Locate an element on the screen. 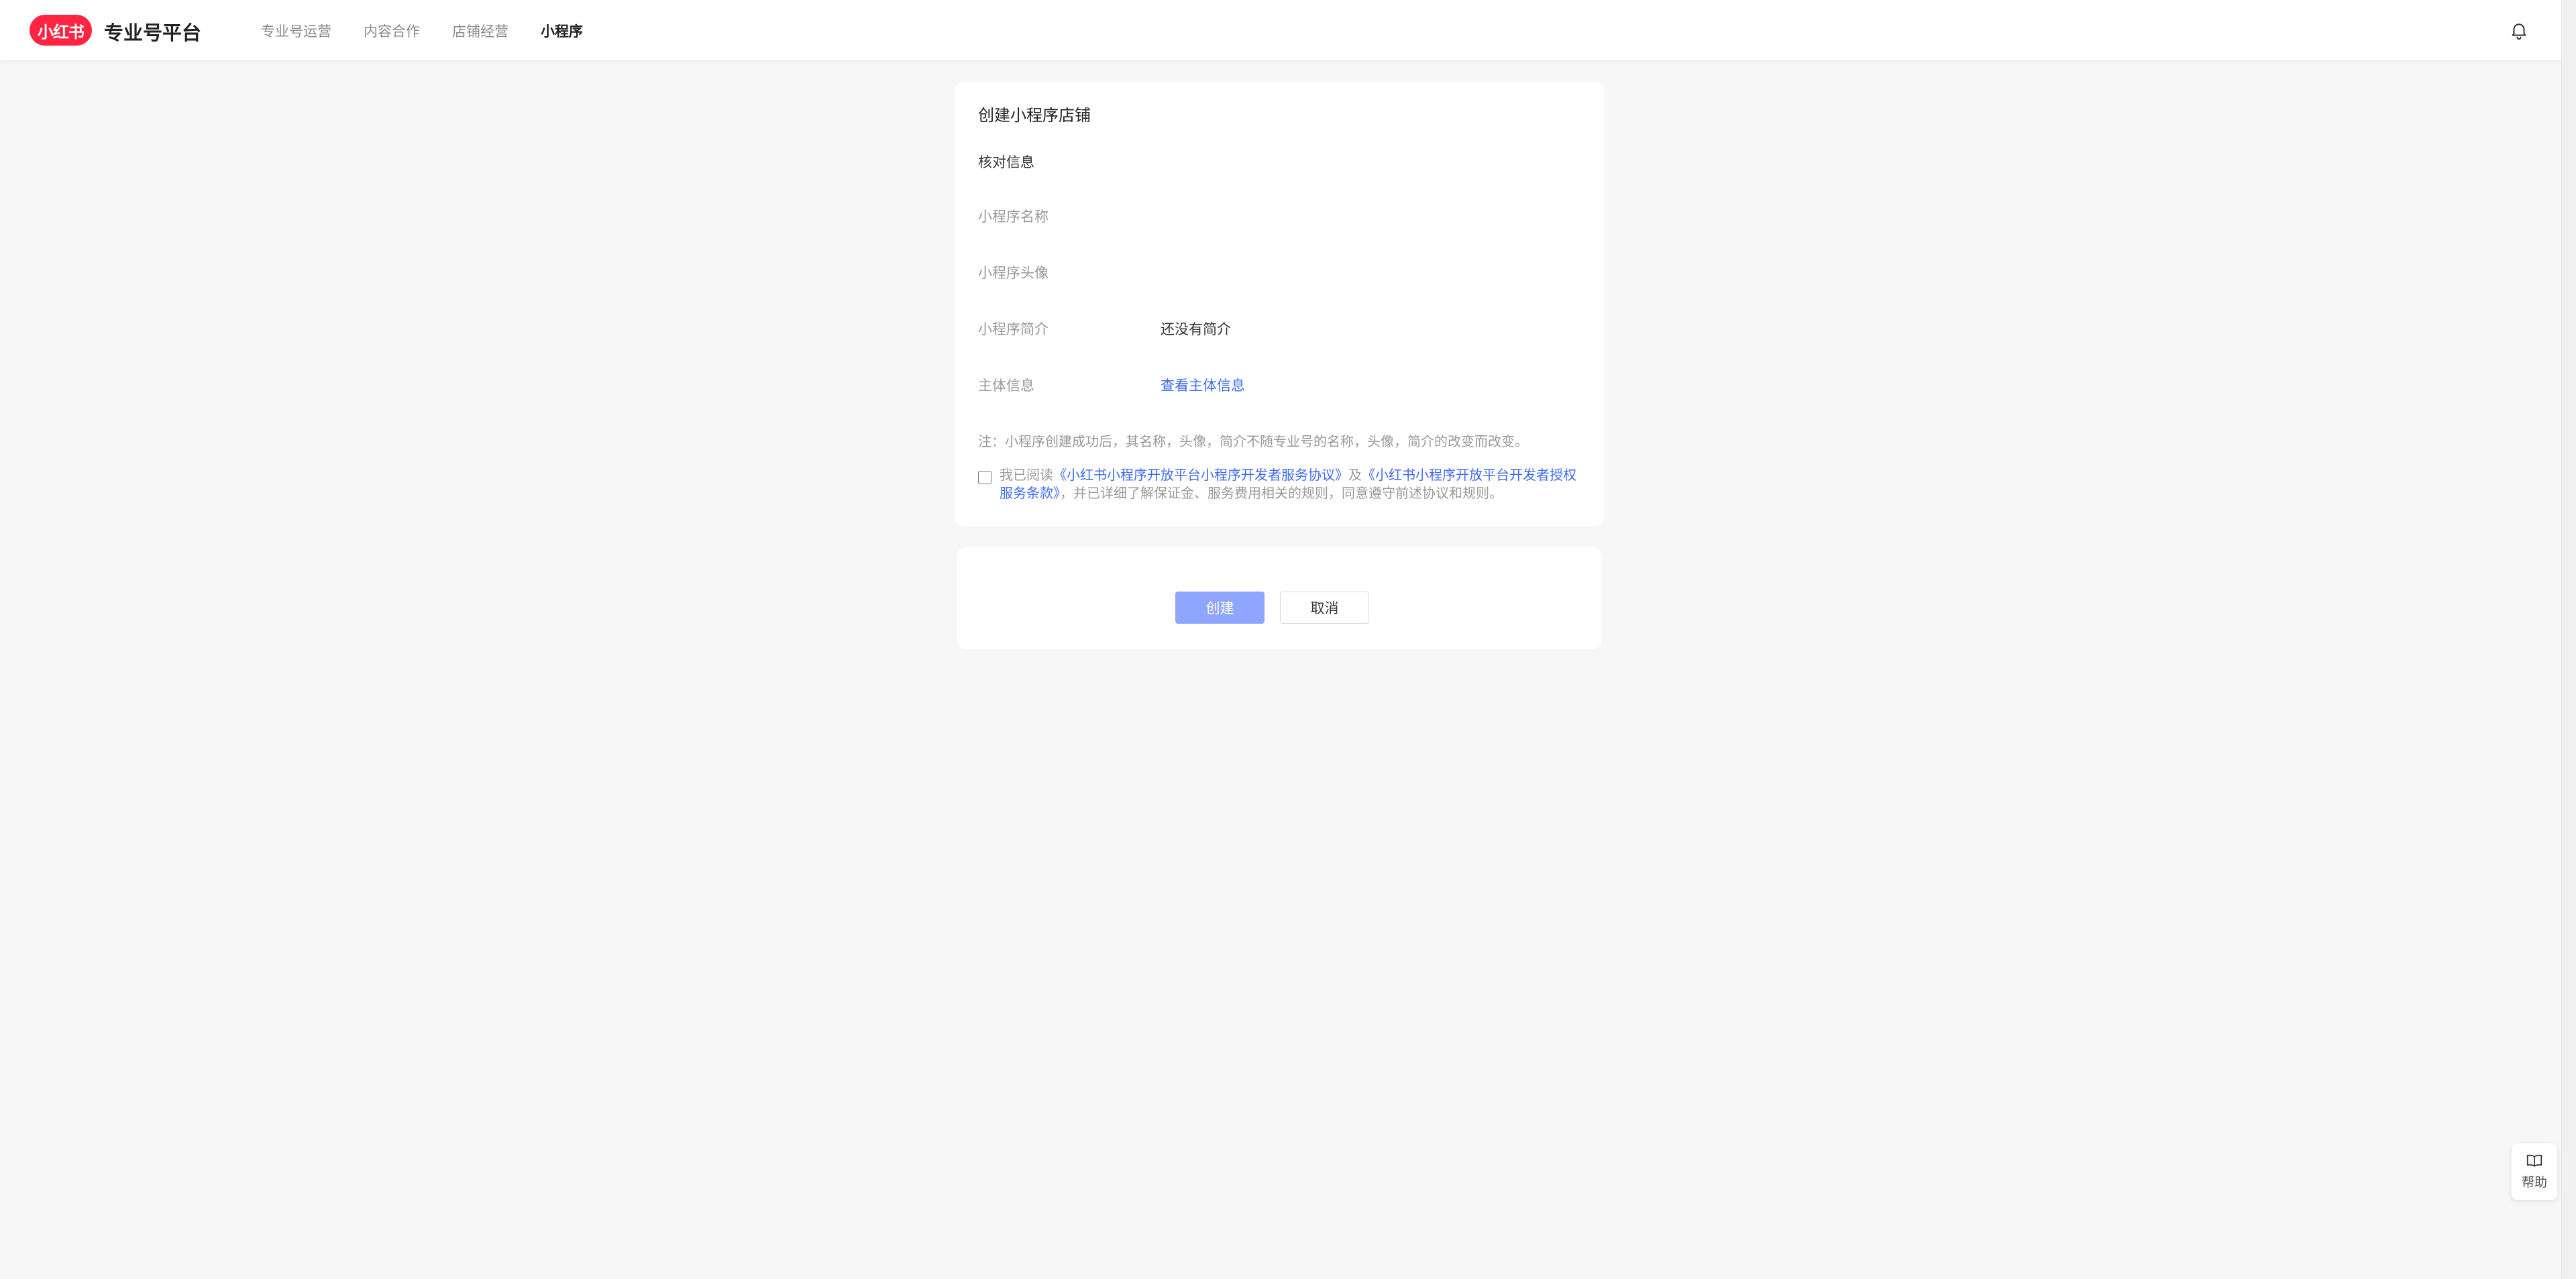 The height and width of the screenshot is (1279, 2576). label-mini-program-name: 小程序名称 is located at coordinates (1013, 217).